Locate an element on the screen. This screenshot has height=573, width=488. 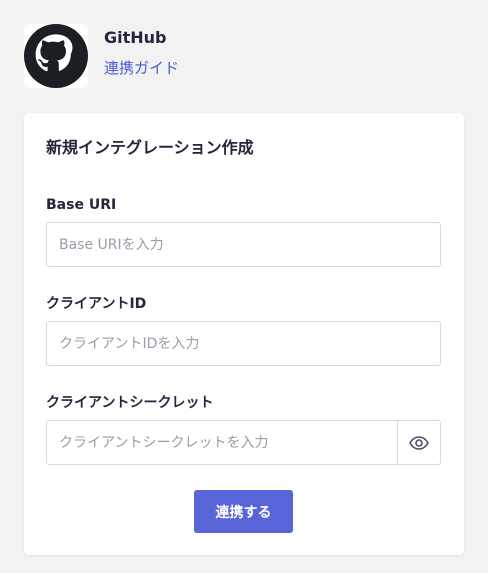
toggle-secret-visibility-button is located at coordinates (419, 442).